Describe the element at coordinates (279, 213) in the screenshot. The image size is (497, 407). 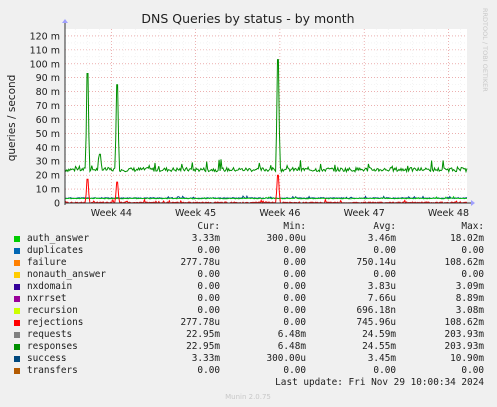
I see `x-tick-label: Week 46` at that location.